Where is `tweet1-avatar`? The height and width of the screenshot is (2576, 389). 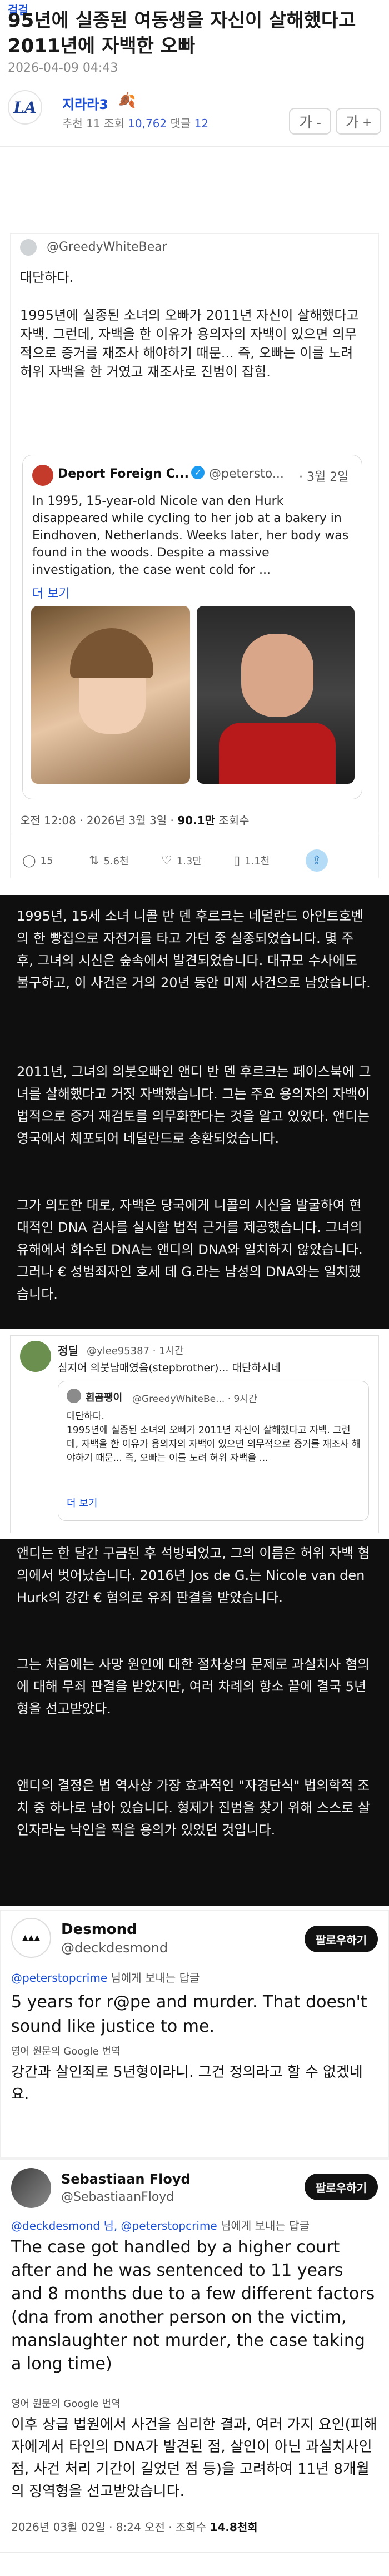
tweet1-avatar is located at coordinates (28, 248).